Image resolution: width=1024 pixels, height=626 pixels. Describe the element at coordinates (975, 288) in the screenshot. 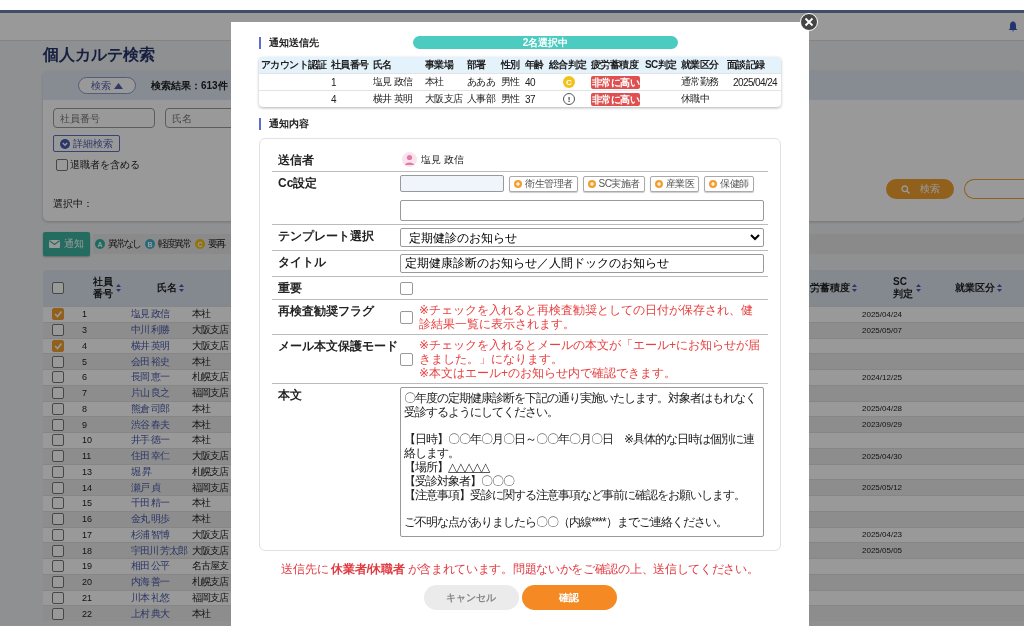

I see `column-header: 就業区分` at that location.